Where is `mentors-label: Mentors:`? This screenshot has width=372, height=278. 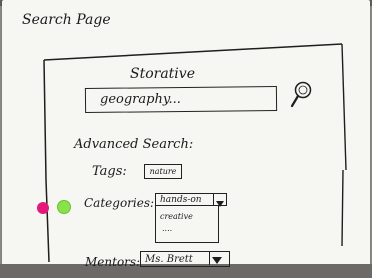
mentors-label: Mentors: is located at coordinates (113, 262).